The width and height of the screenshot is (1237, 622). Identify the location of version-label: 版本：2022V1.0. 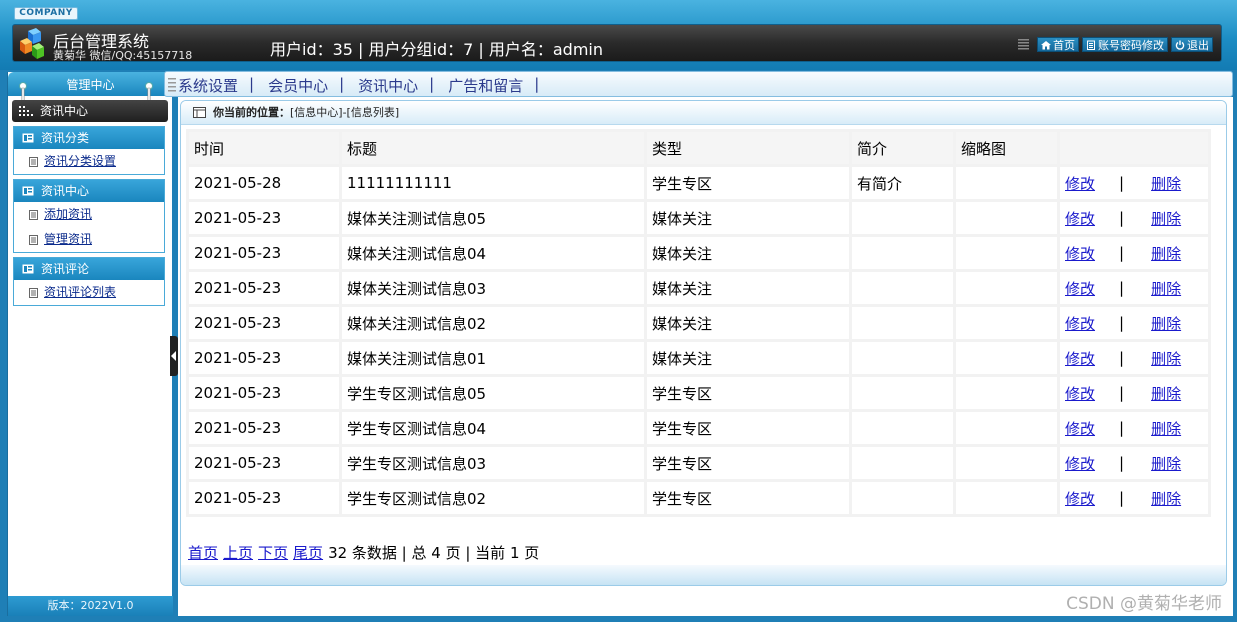
(90, 606).